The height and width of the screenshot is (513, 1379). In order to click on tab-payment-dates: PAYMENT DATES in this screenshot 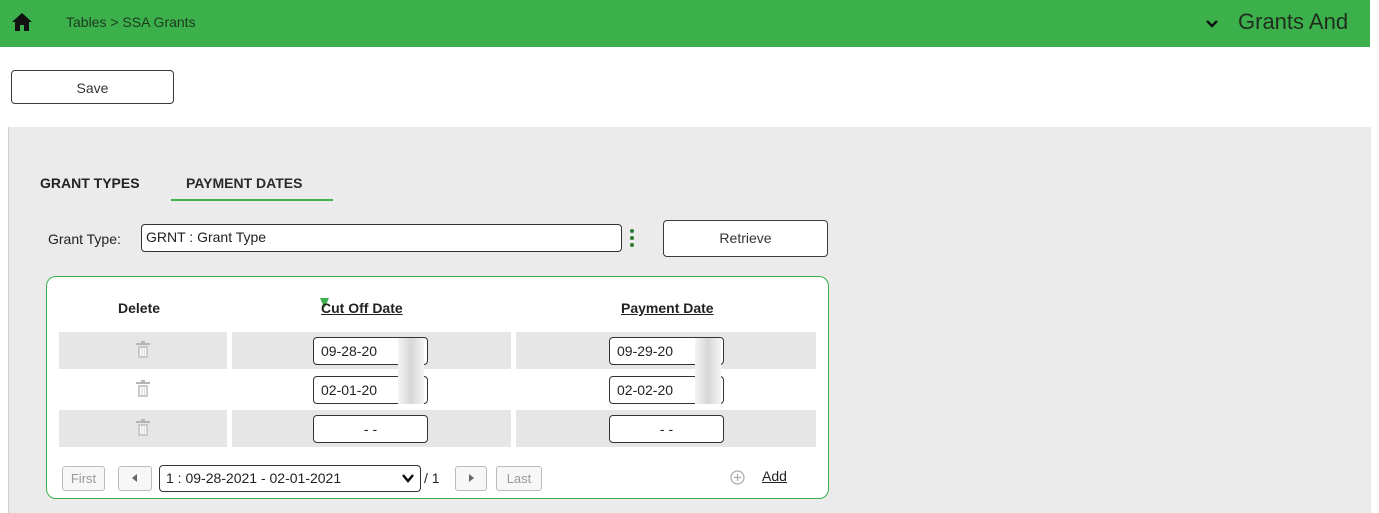, I will do `click(244, 183)`.